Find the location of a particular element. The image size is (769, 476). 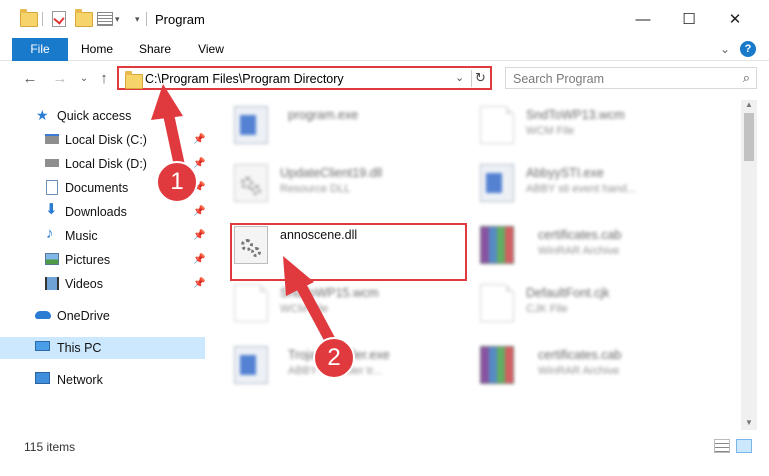

scroll-up-icon: ▲ is located at coordinates (749, 106).